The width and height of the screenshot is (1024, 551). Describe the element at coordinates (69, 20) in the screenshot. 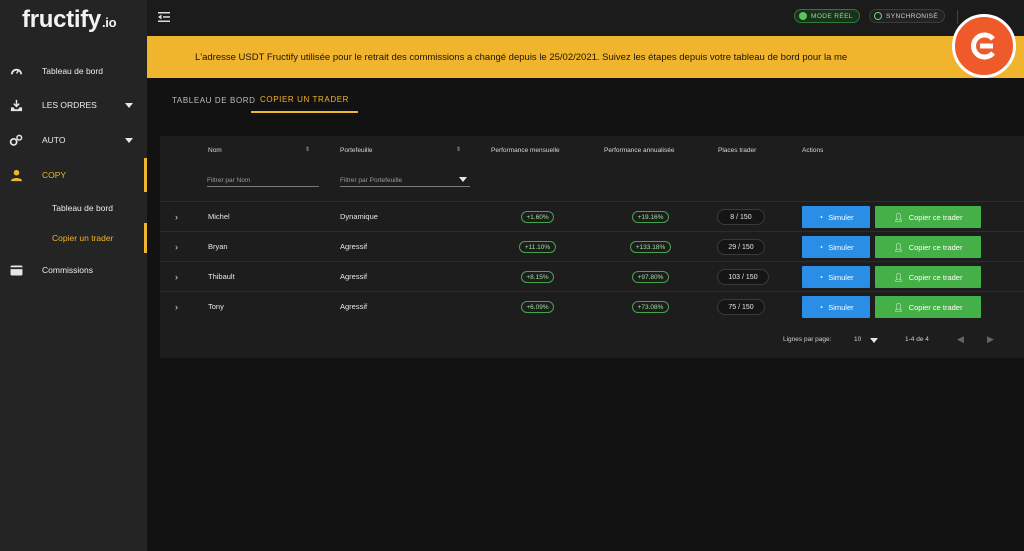

I see `logo: fructify.io` at that location.